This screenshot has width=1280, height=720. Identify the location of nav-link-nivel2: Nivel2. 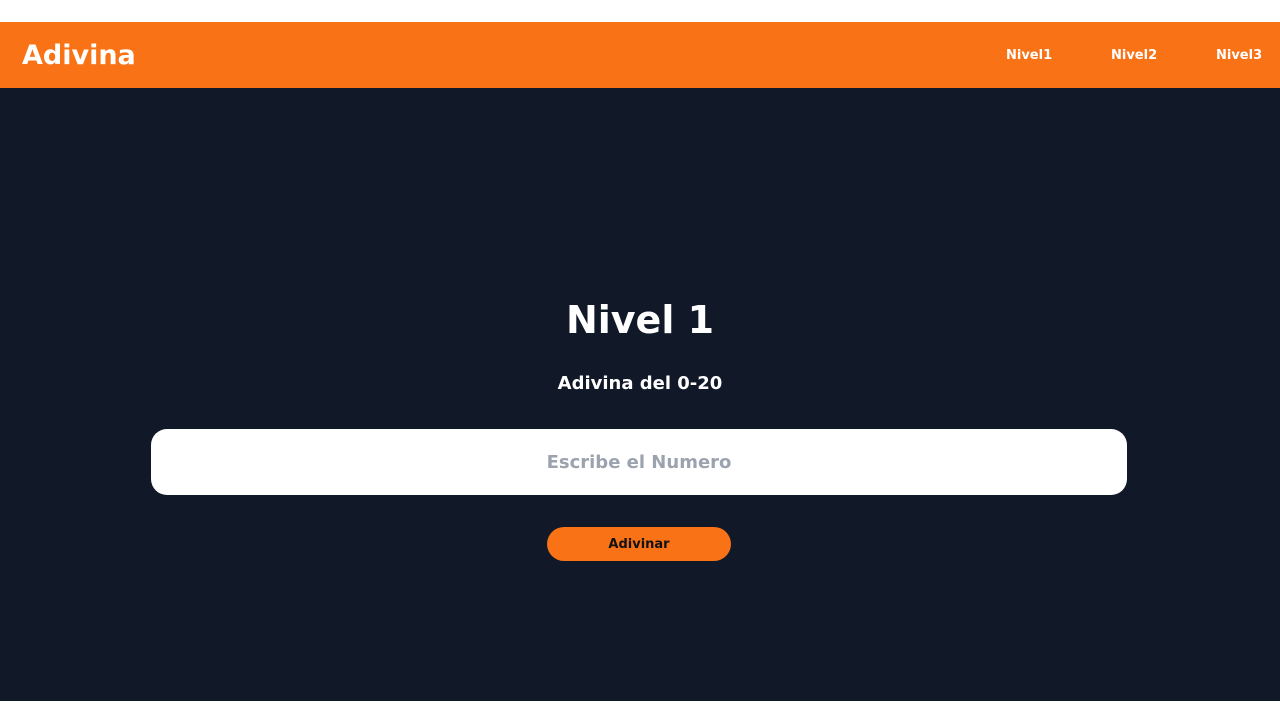
(1134, 56).